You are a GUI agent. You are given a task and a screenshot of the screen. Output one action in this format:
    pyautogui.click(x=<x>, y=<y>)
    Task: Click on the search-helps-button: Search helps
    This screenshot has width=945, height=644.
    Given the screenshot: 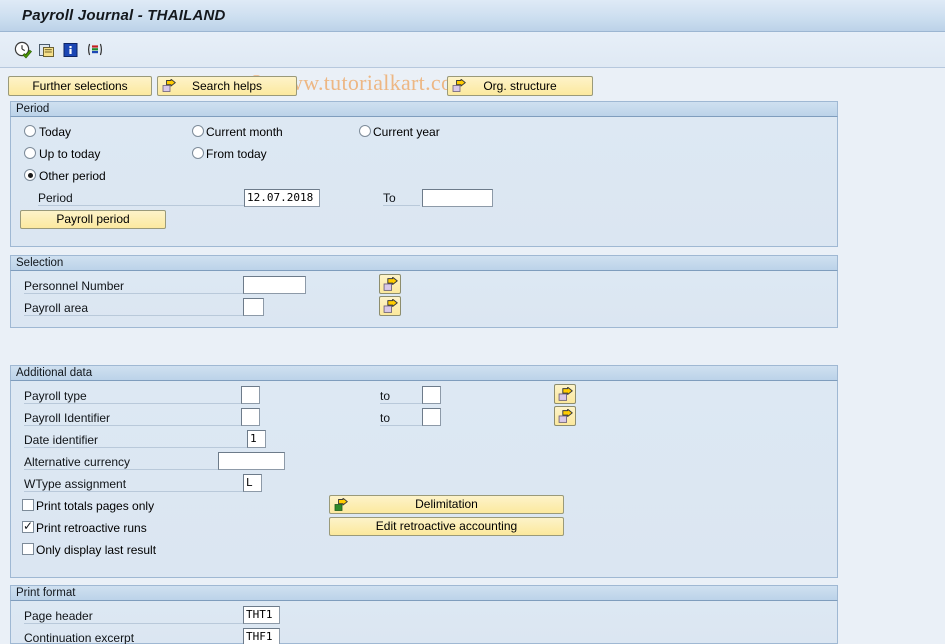 What is the action you would take?
    pyautogui.click(x=227, y=86)
    